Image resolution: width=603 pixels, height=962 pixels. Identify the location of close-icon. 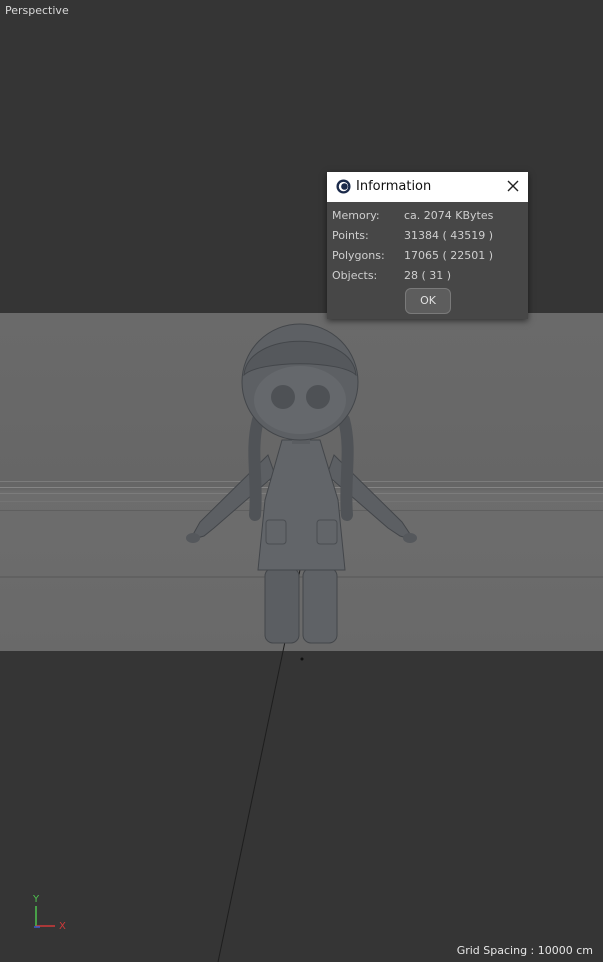
(513, 186).